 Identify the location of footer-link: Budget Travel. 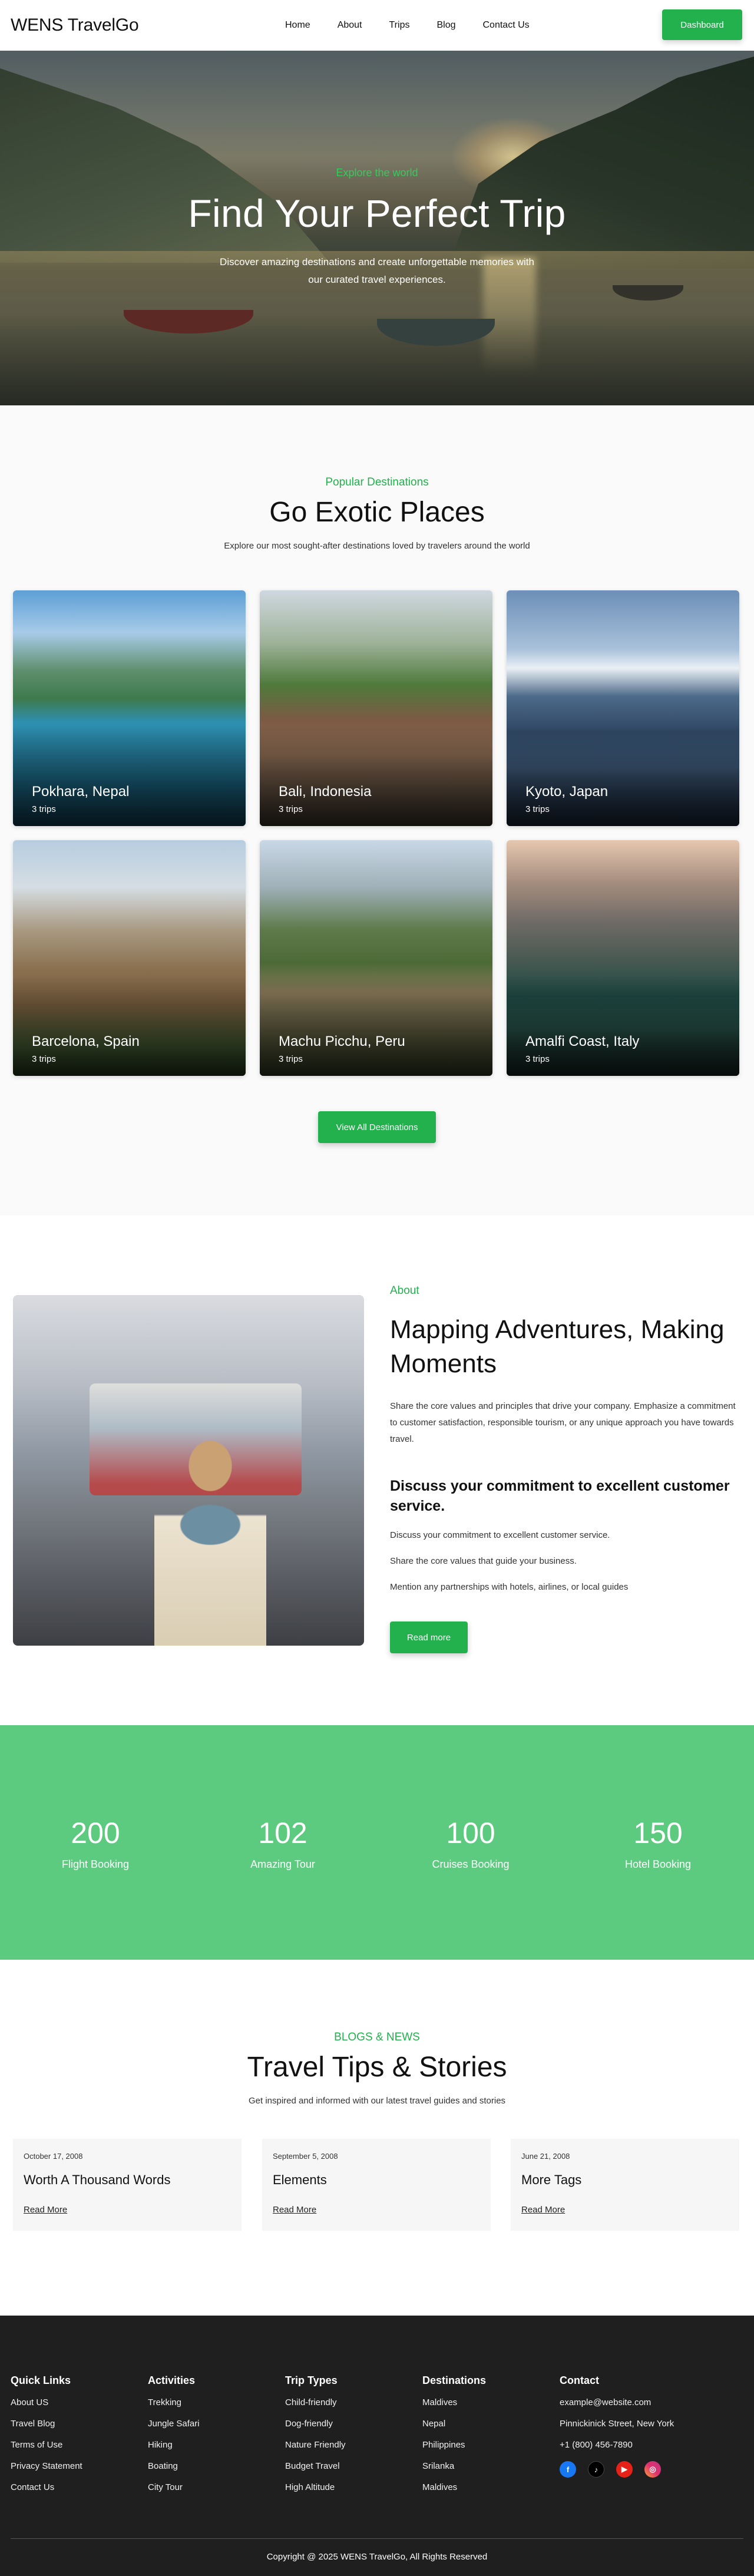
(316, 2466).